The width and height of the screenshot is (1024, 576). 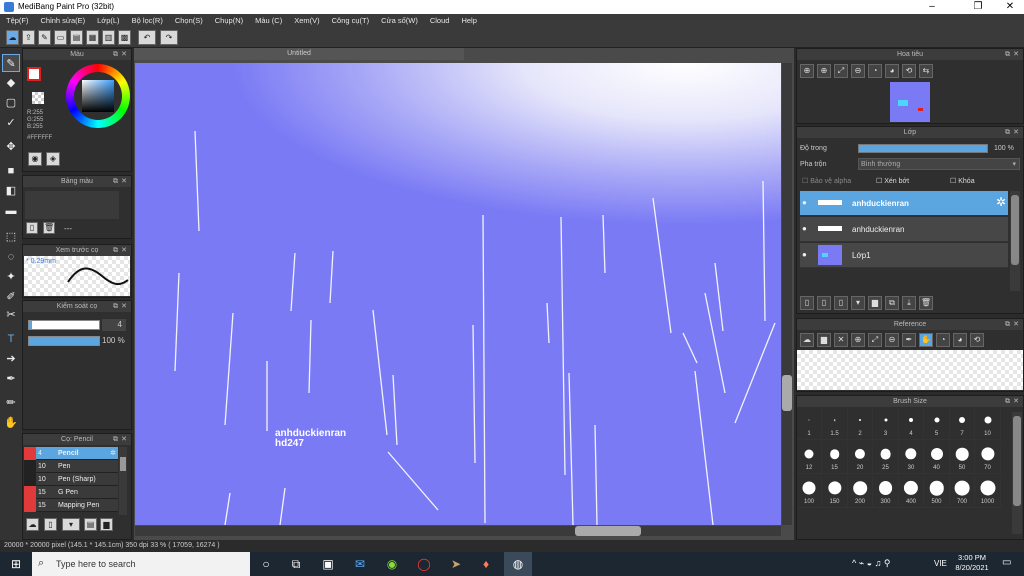 What do you see at coordinates (892, 181) in the screenshot?
I see `clipping-checkbox: ☐ Xén bớt` at bounding box center [892, 181].